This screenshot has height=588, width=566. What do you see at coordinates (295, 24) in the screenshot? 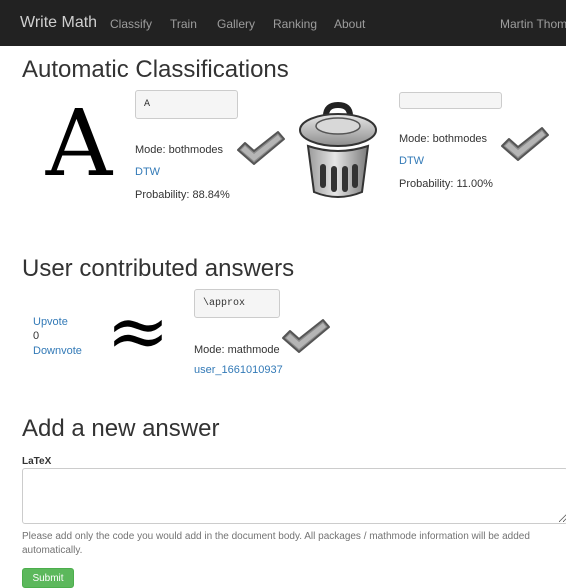
I see `nav-ranking: Ranking` at bounding box center [295, 24].